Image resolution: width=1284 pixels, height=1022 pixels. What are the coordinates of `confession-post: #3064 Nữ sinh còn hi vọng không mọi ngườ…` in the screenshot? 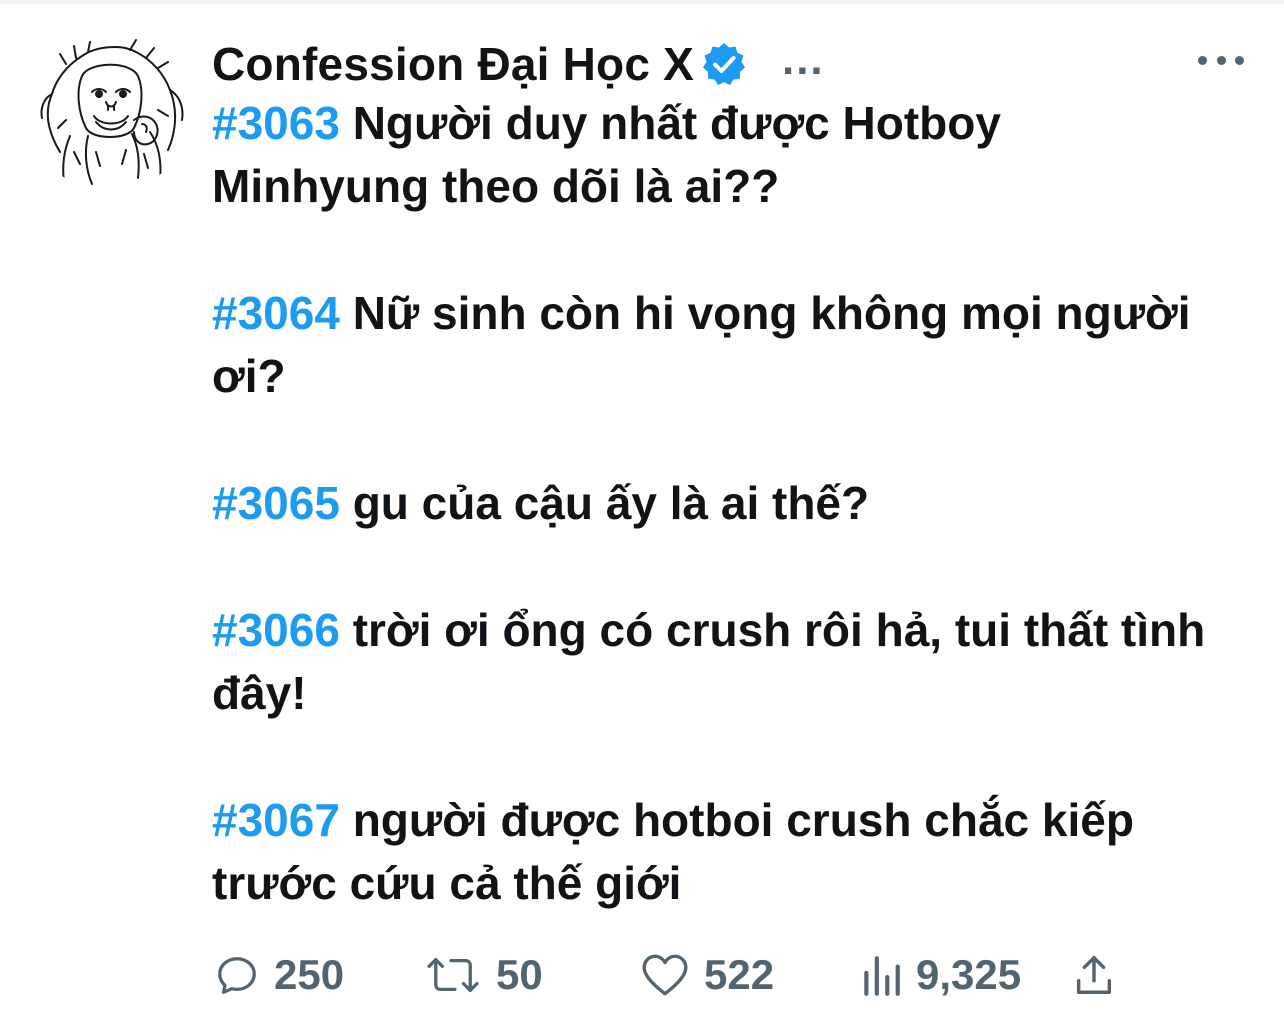 It's located at (712, 345).